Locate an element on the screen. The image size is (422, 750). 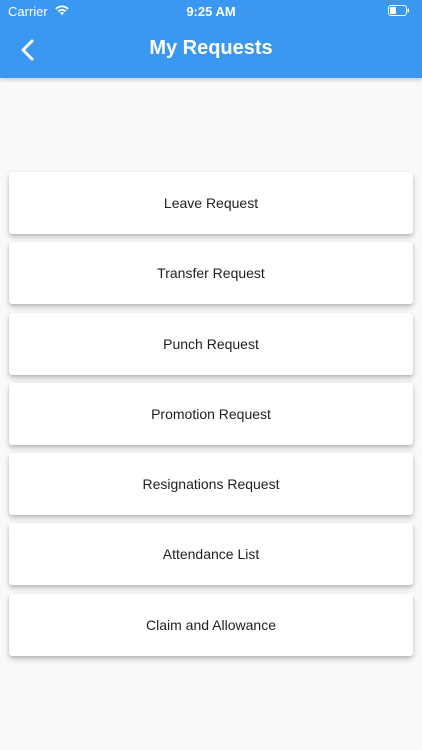
nav-bar: My Requests is located at coordinates (211, 50).